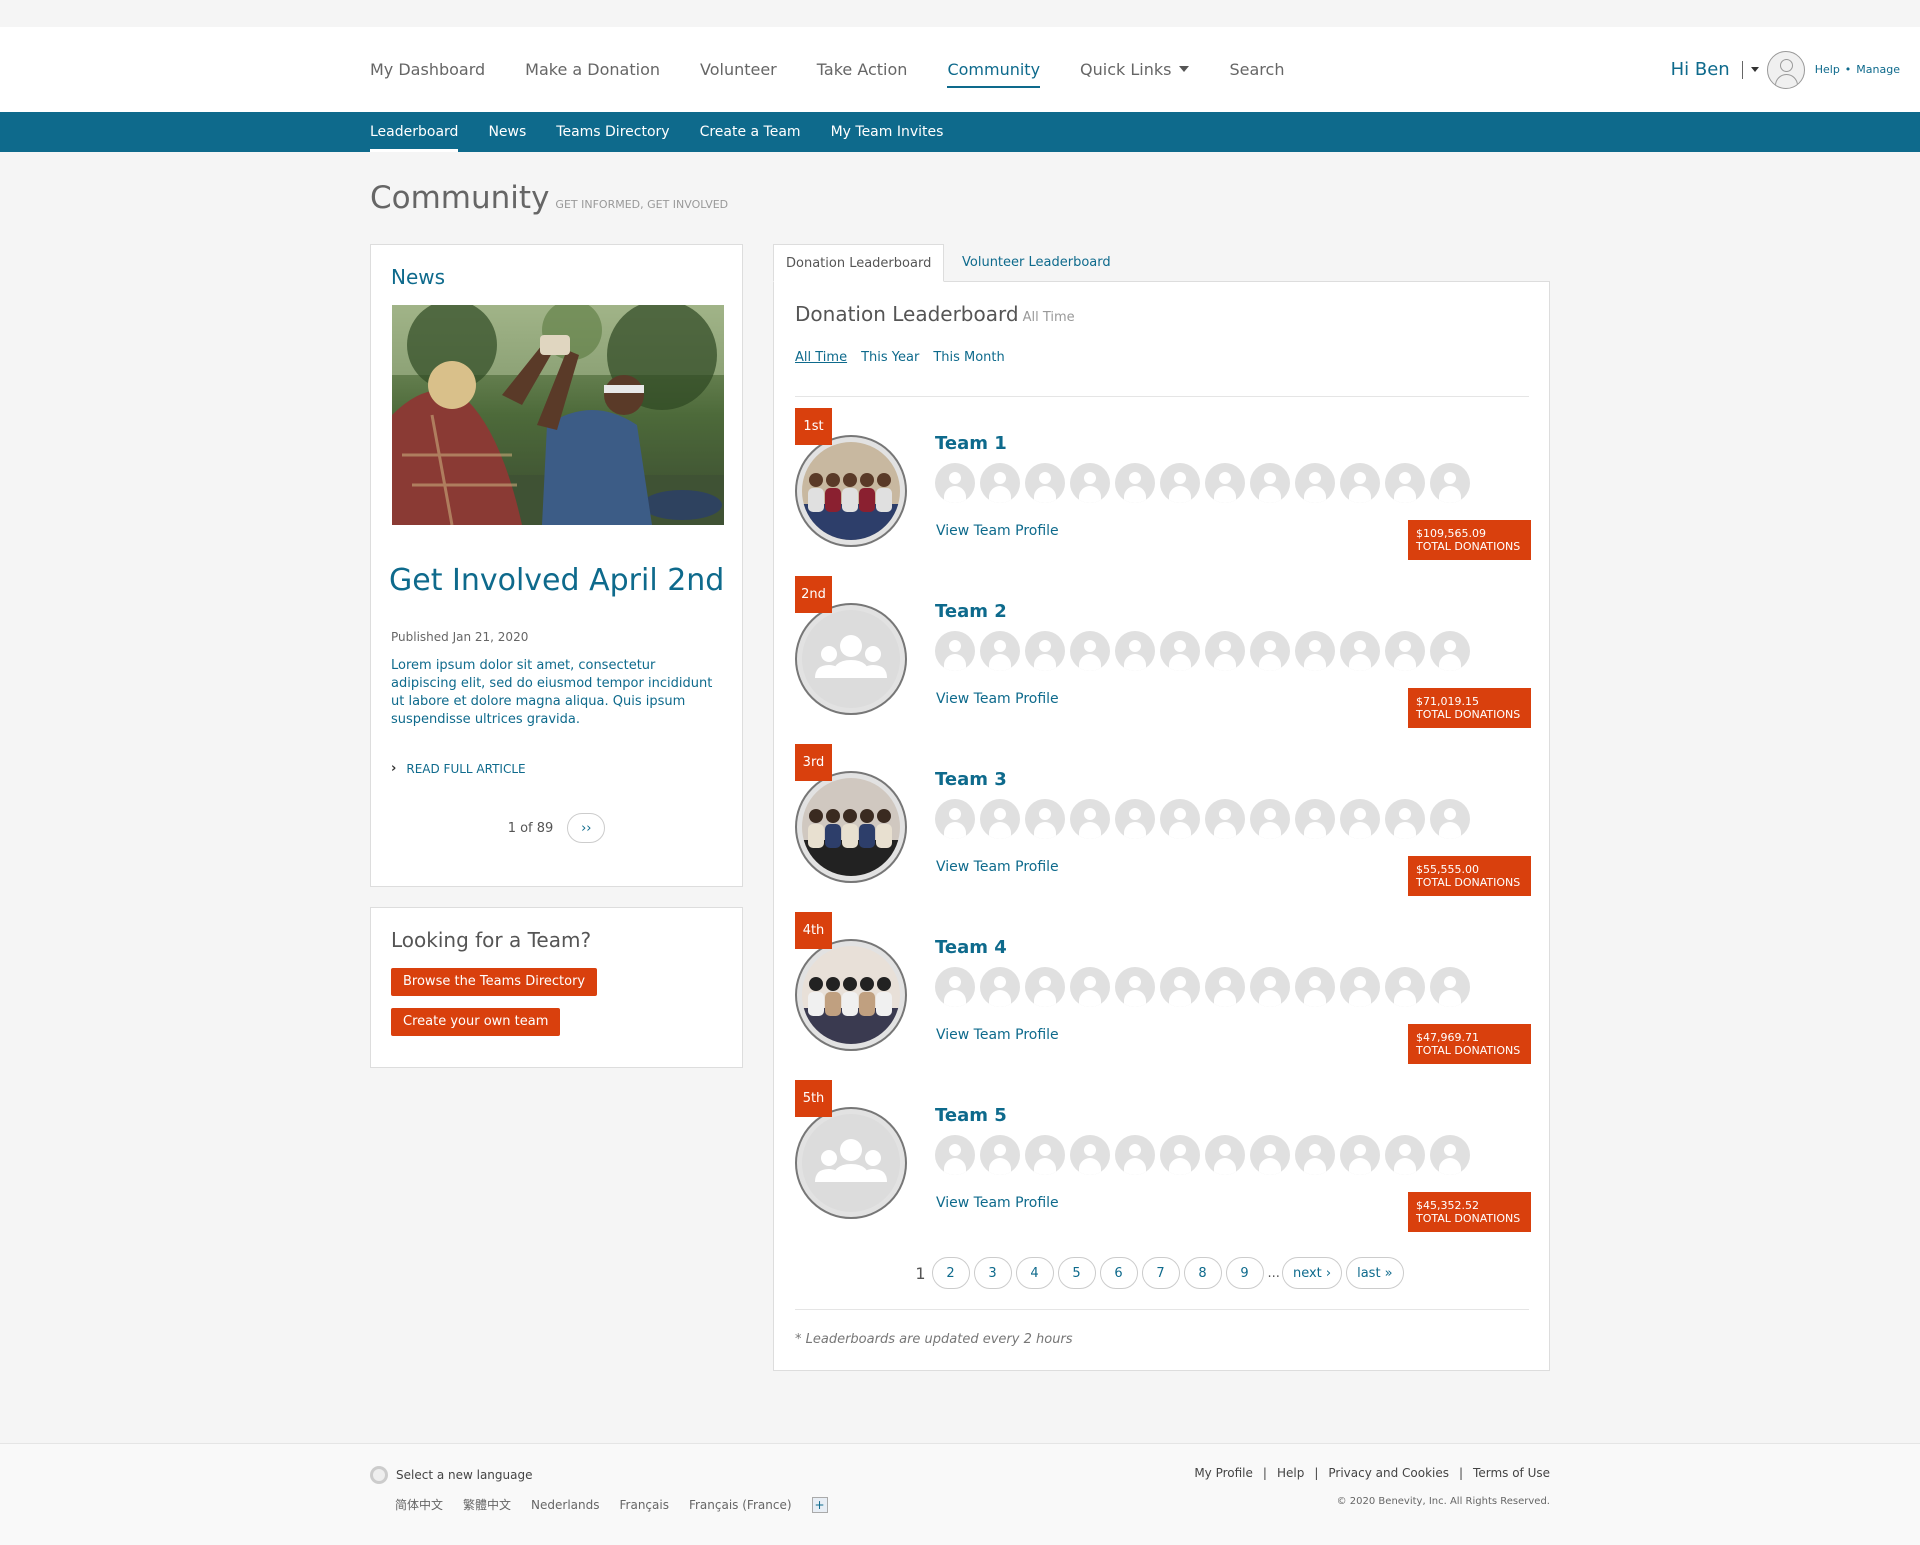  Describe the element at coordinates (644, 1505) in the screenshot. I see `language-option: Français` at that location.